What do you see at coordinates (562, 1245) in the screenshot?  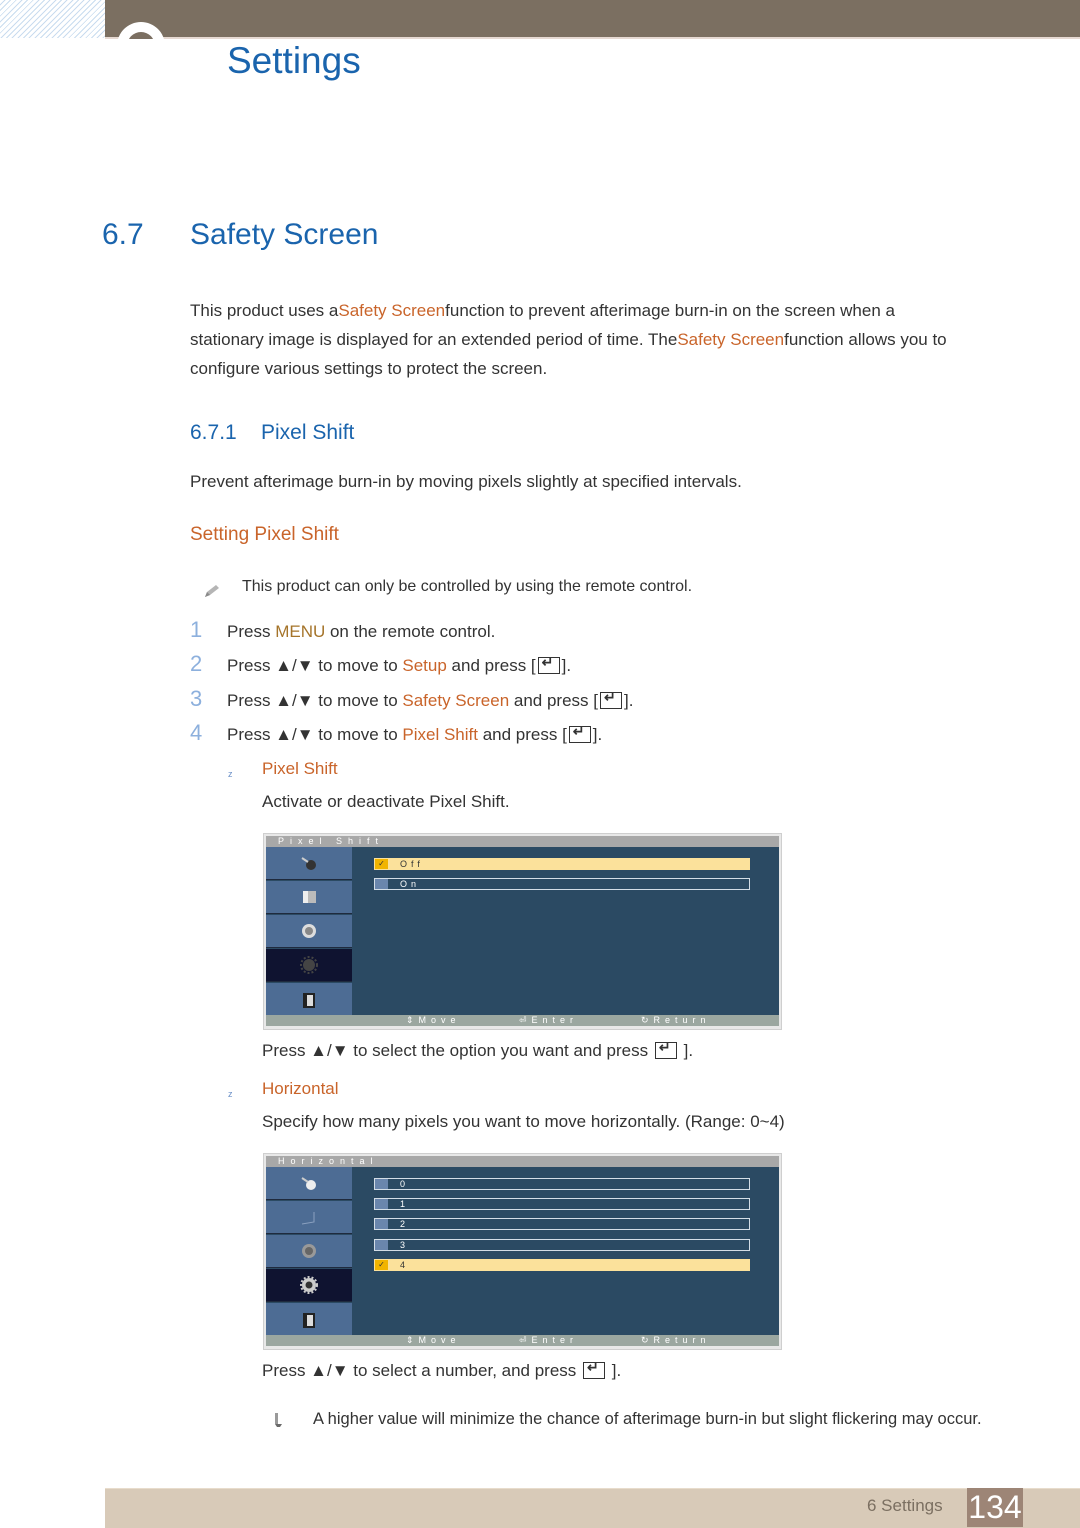 I see `osd-option-3: 3` at bounding box center [562, 1245].